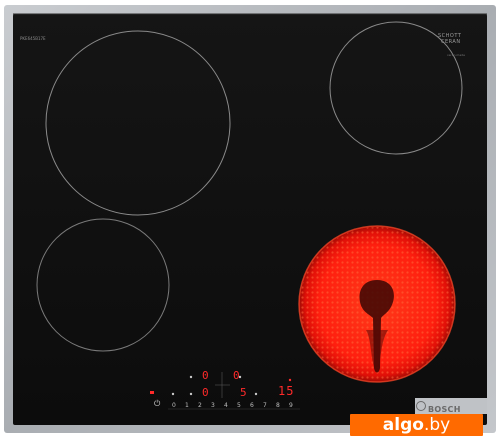 Image resolution: width=500 pixels, height=439 pixels. What do you see at coordinates (239, 405) in the screenshot?
I see `slider-step: 5` at bounding box center [239, 405].